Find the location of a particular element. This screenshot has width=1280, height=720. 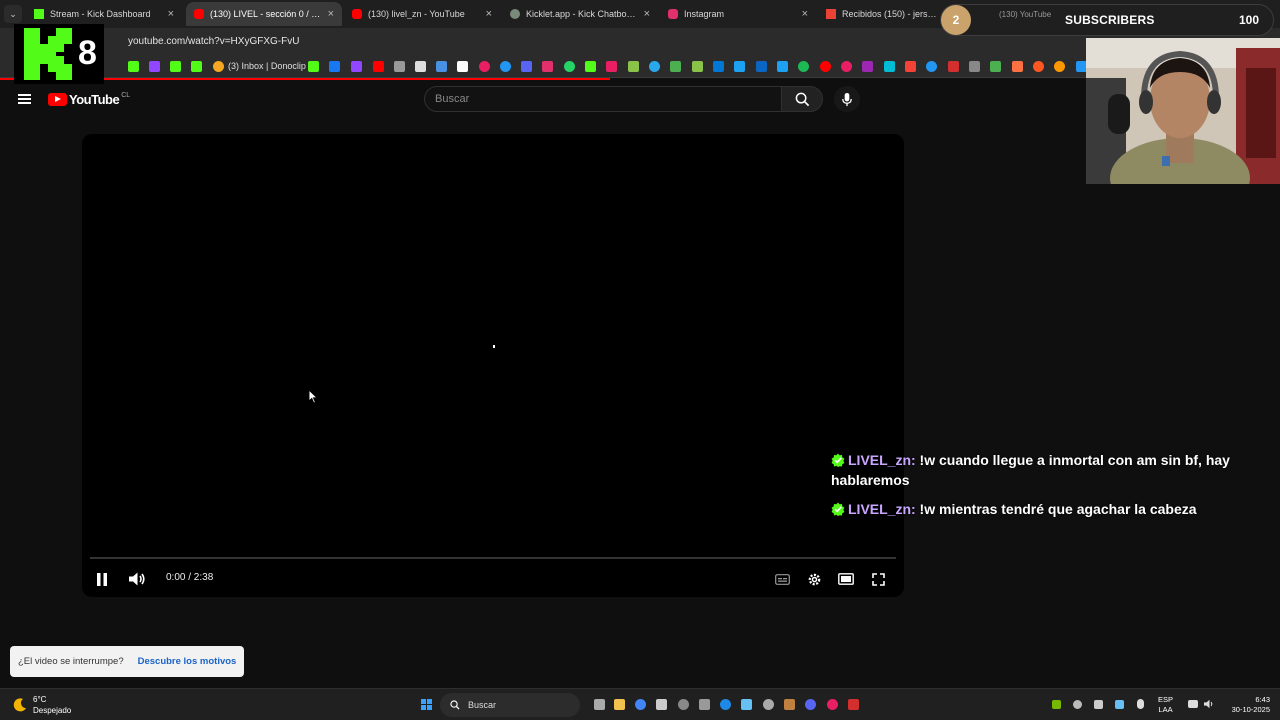

tab-kicklet: Kicklet.app - Kick Chatbot and × is located at coordinates (580, 14).